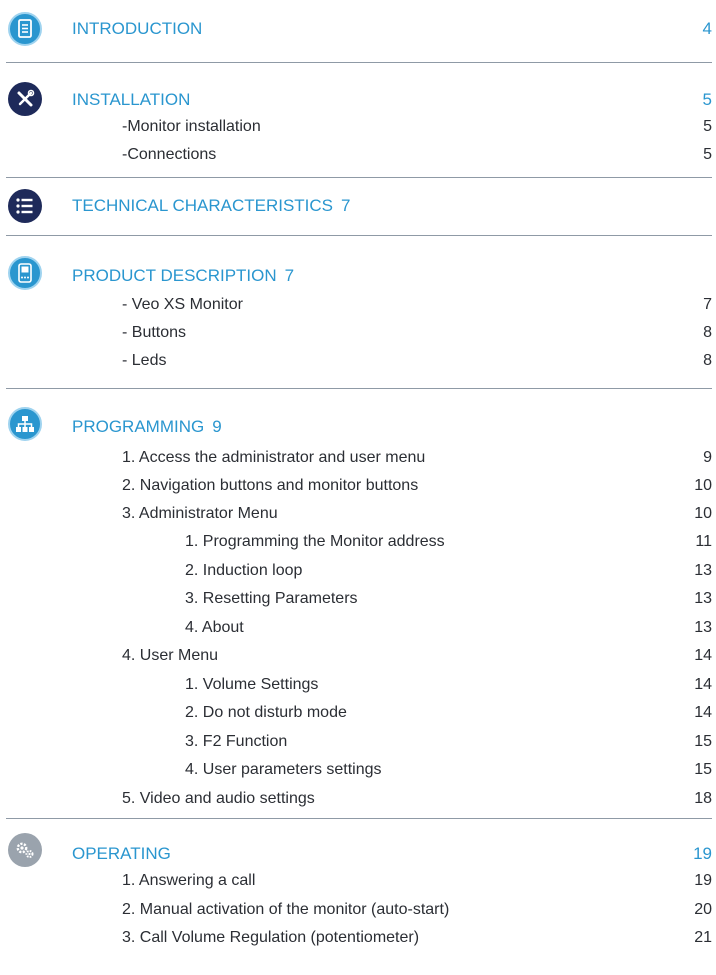 The width and height of the screenshot is (716, 975). I want to click on toc-heading-operating: OPERATING, so click(121, 854).